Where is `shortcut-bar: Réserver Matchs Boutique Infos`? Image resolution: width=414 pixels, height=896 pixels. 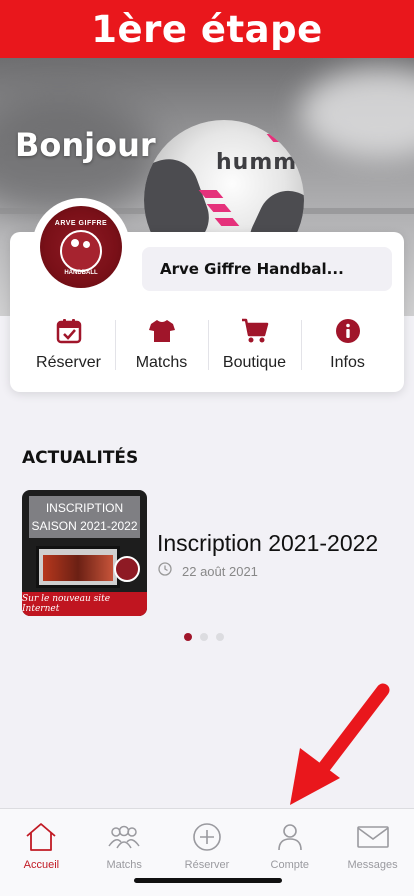
shortcut-bar: Réserver Matchs Boutique Infos is located at coordinates (208, 346).